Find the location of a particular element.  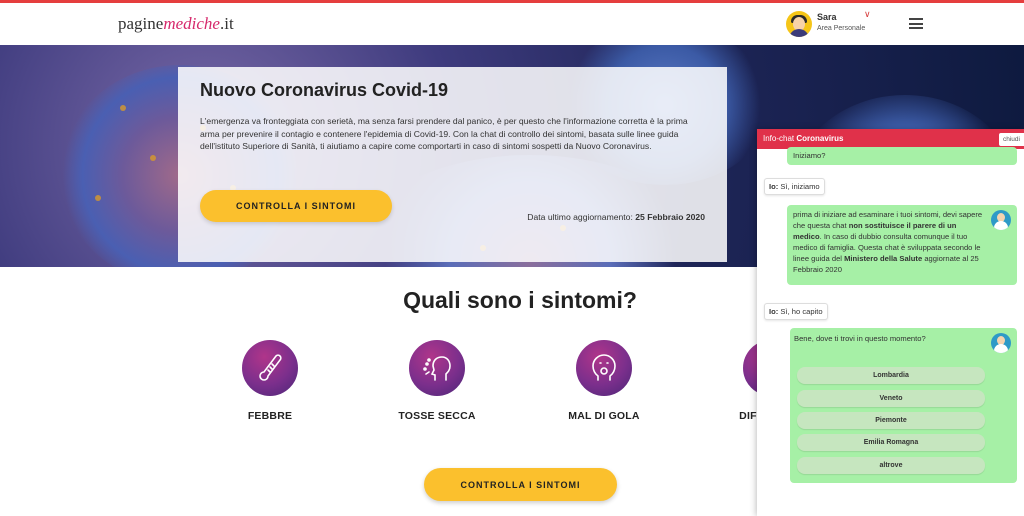

user-avatar is located at coordinates (799, 24).